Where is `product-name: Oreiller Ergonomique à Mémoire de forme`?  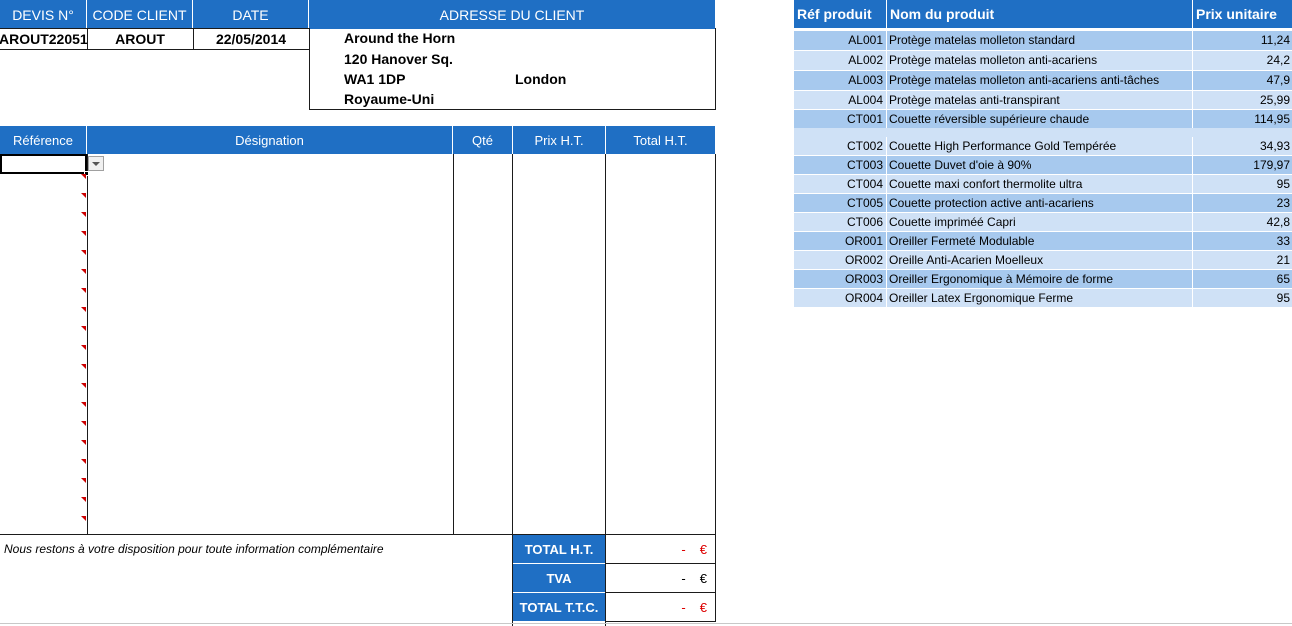 product-name: Oreiller Ergonomique à Mémoire de forme is located at coordinates (1040, 279).